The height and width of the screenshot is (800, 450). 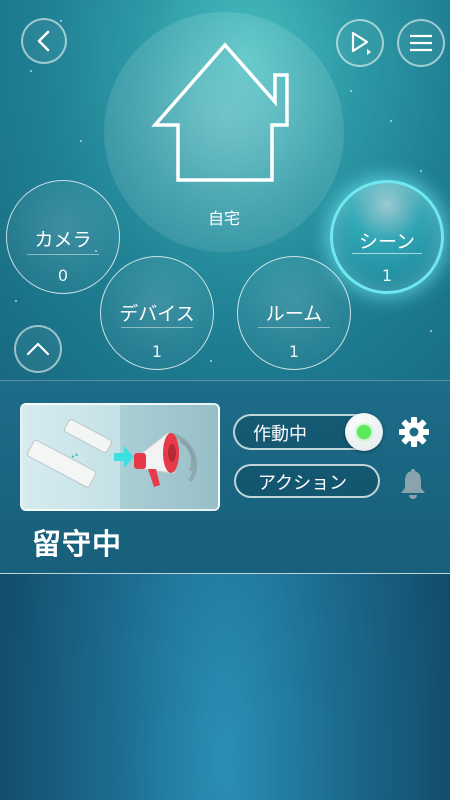 I want to click on room-category-button: ルーム 1, so click(x=294, y=313).